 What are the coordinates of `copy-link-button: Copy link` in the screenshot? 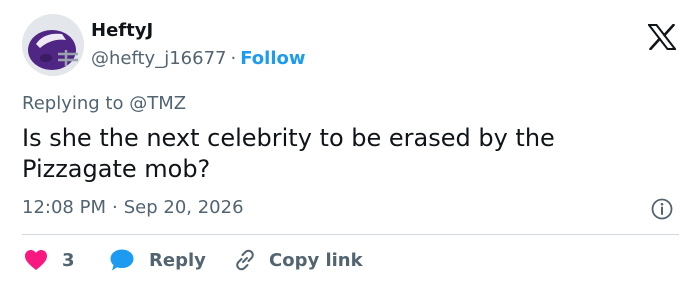 It's located at (298, 260).